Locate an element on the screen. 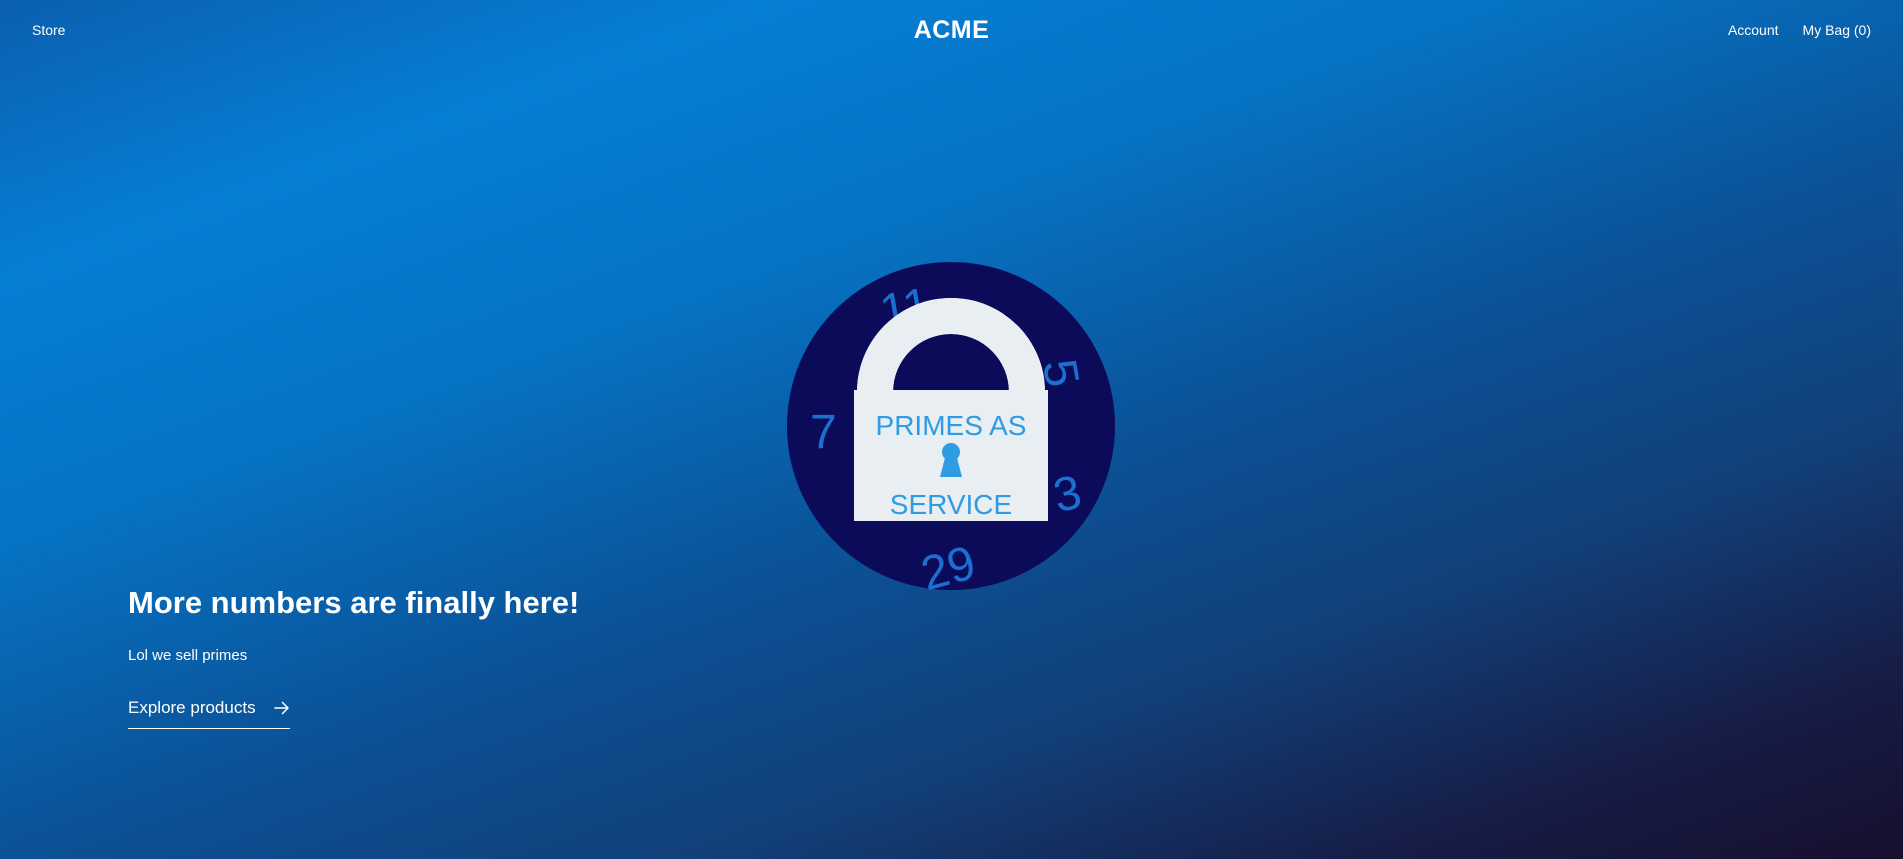 Image resolution: width=1903 pixels, height=859 pixels. nav-bag-link: My Bag (0) is located at coordinates (1837, 30).